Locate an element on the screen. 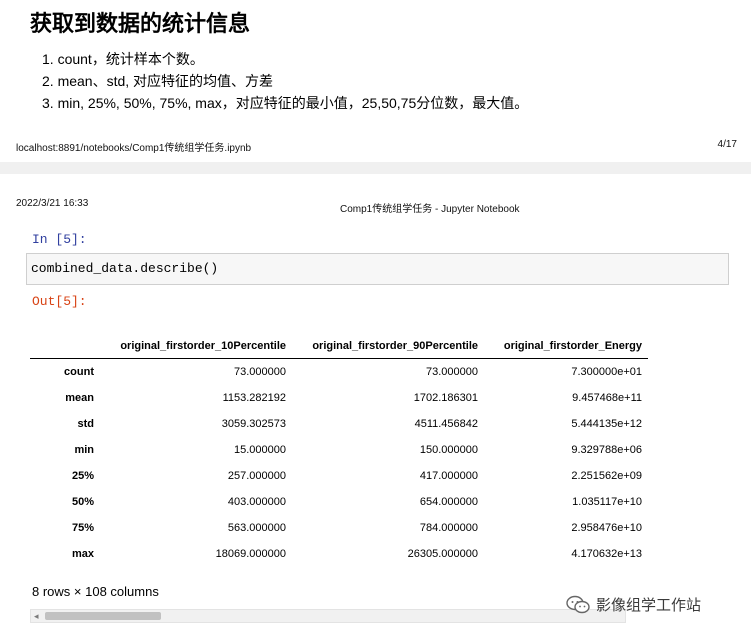 Image resolution: width=751 pixels, height=640 pixels. table-row: 50% 403.000000 654.000000 1.035117e+10 is located at coordinates (339, 502).